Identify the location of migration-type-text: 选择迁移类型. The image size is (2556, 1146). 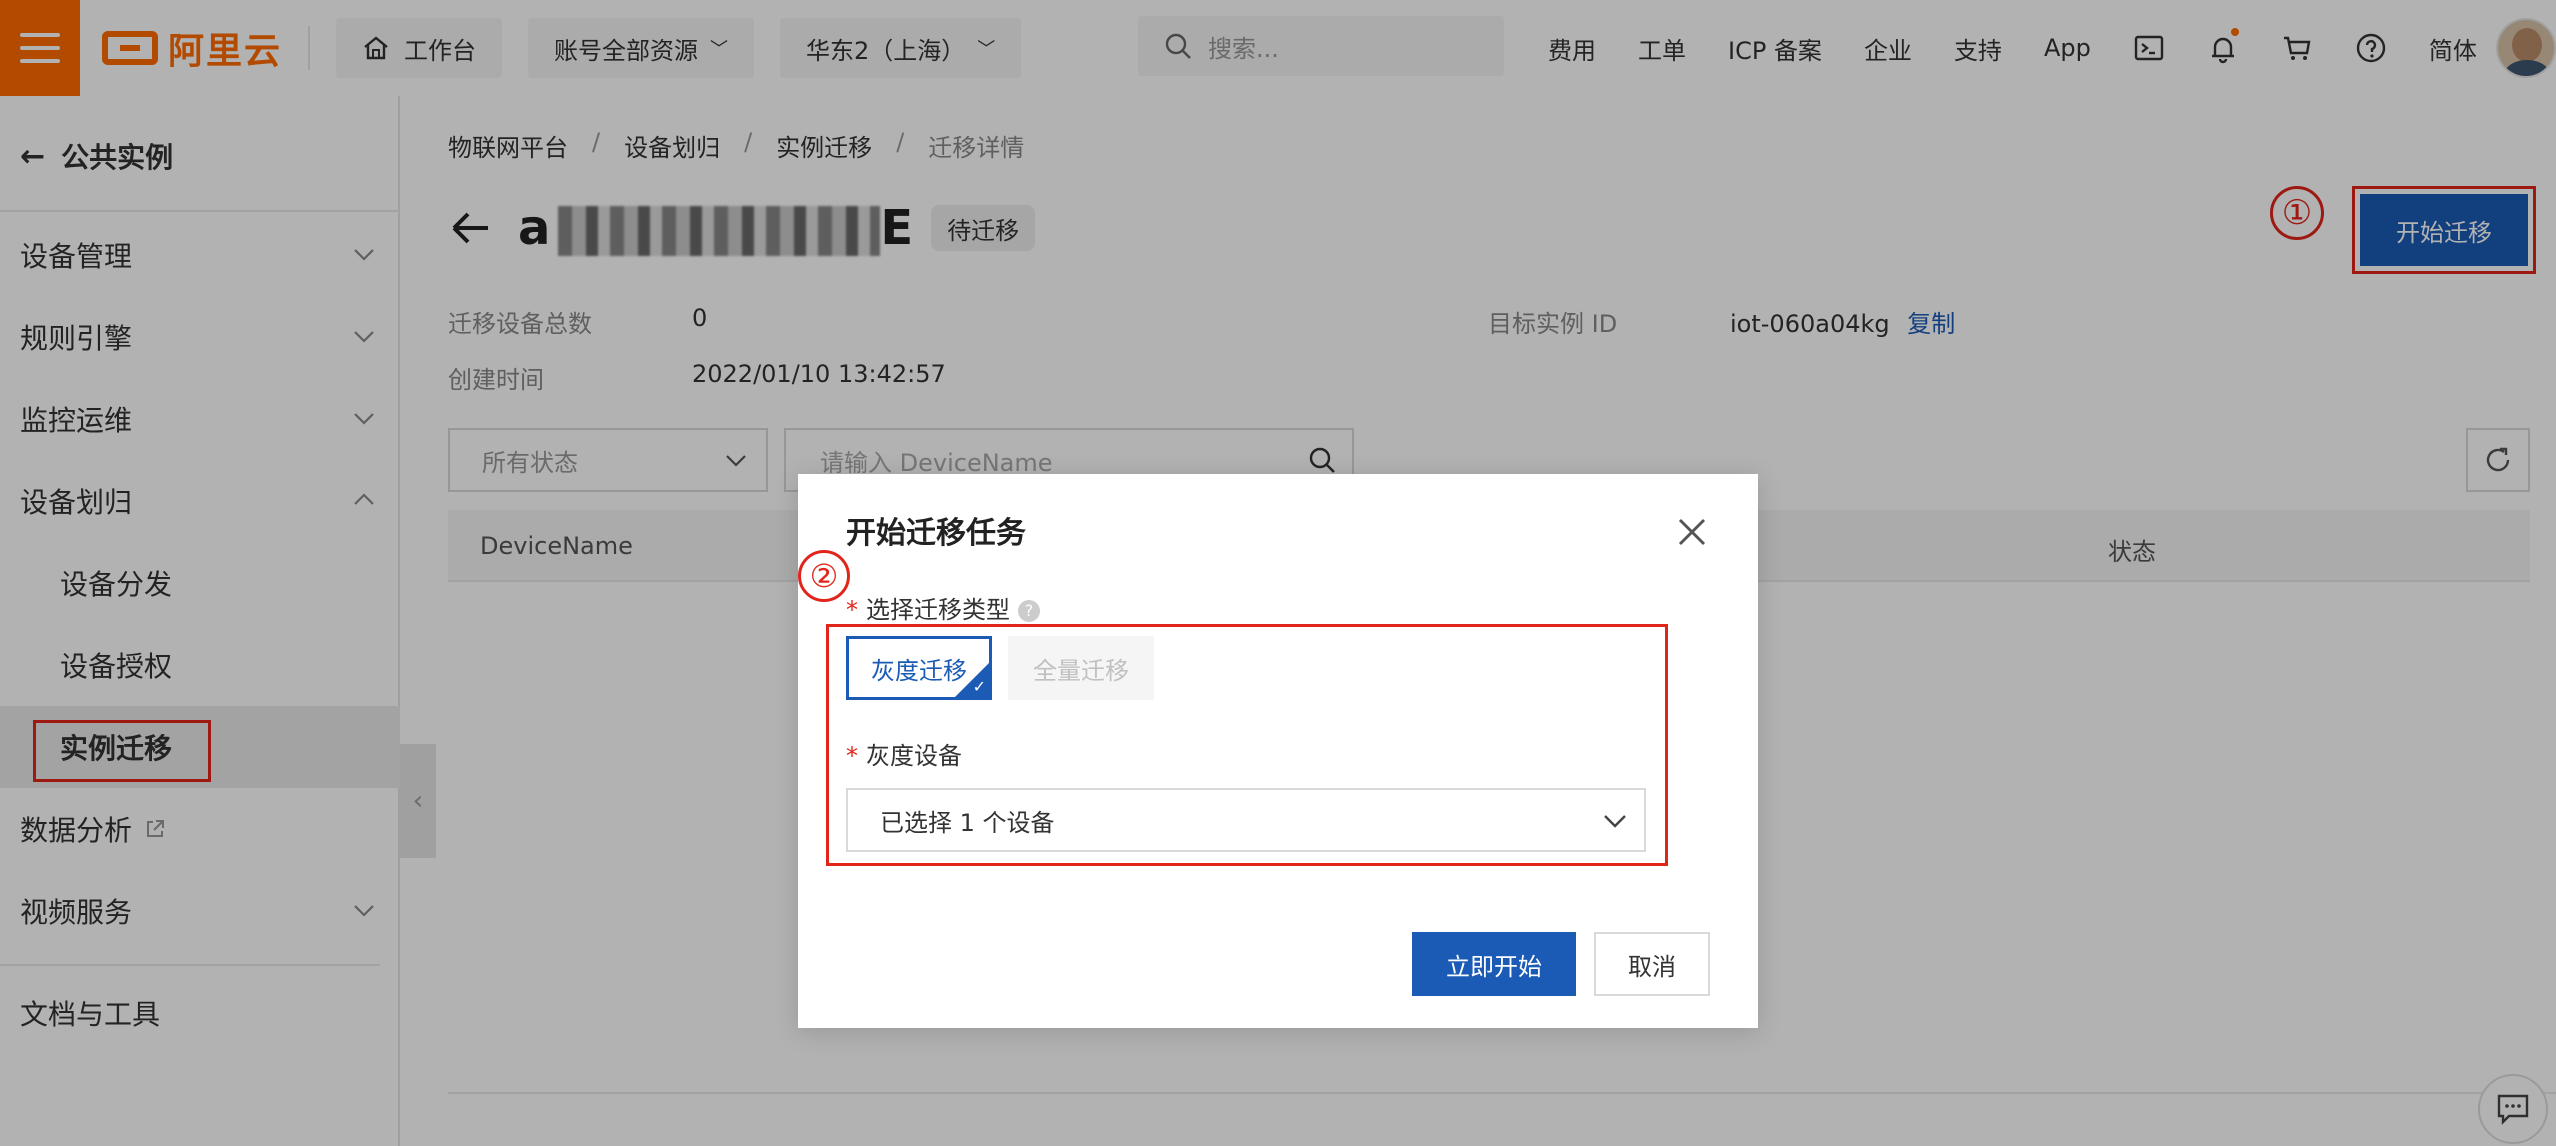
(938, 610).